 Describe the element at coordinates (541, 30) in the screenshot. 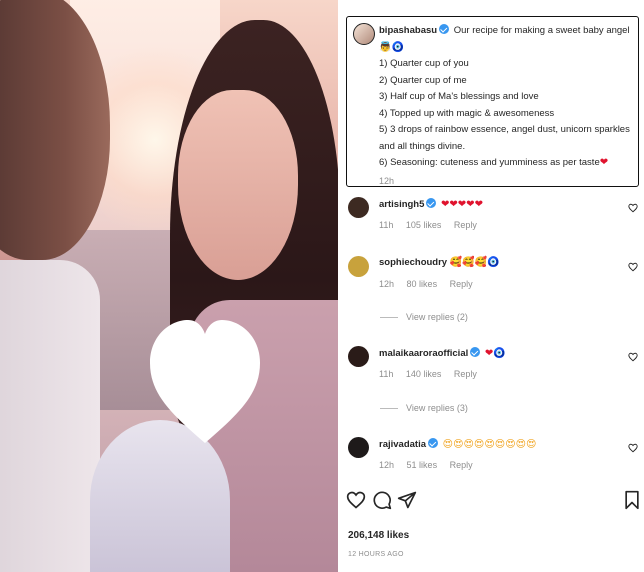

I see `caption-line-0: Our recipe for making a sweet baby angel` at that location.